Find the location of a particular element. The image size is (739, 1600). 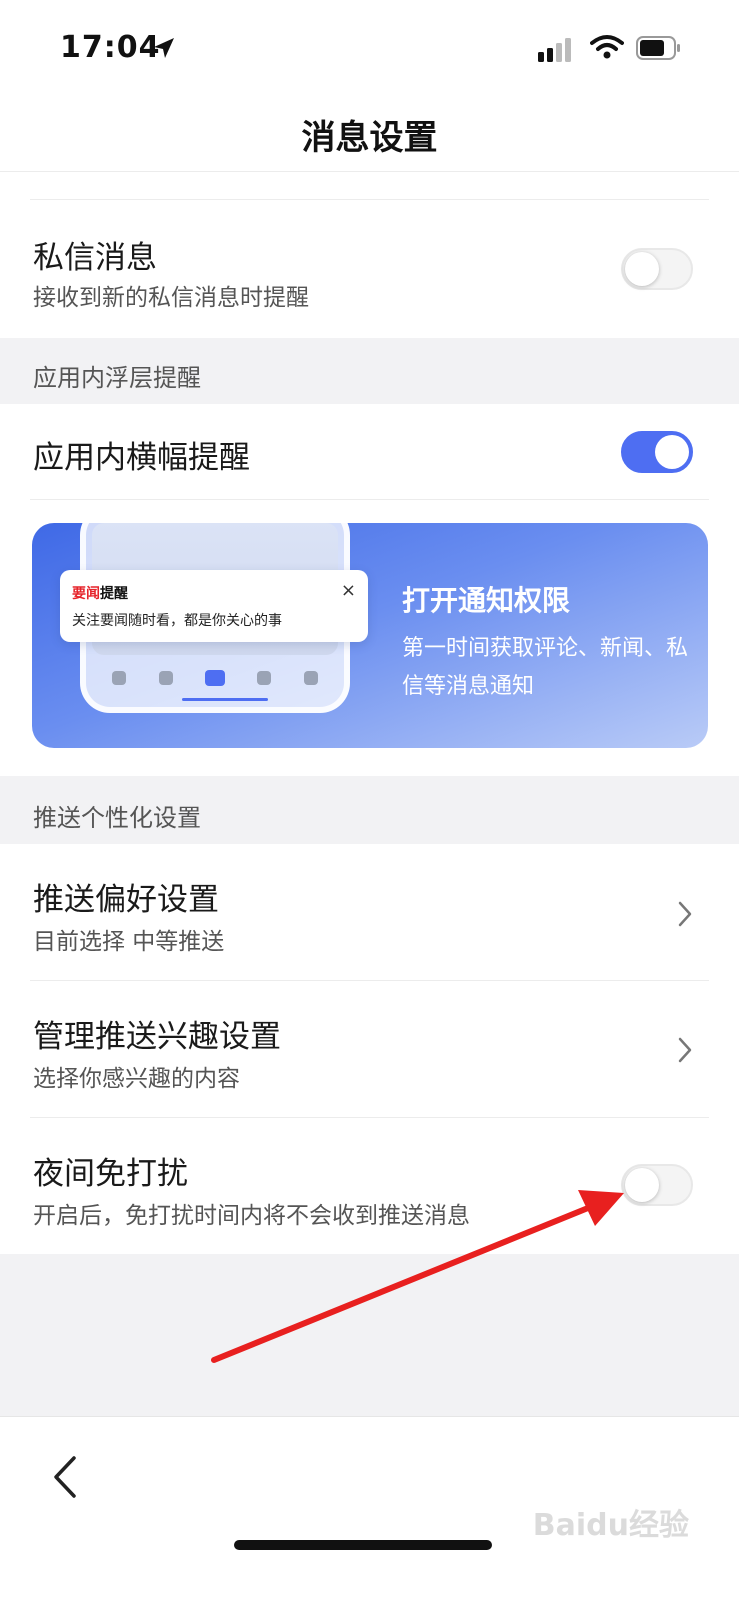

section-header-label: 推送个性化设置 is located at coordinates (117, 818).